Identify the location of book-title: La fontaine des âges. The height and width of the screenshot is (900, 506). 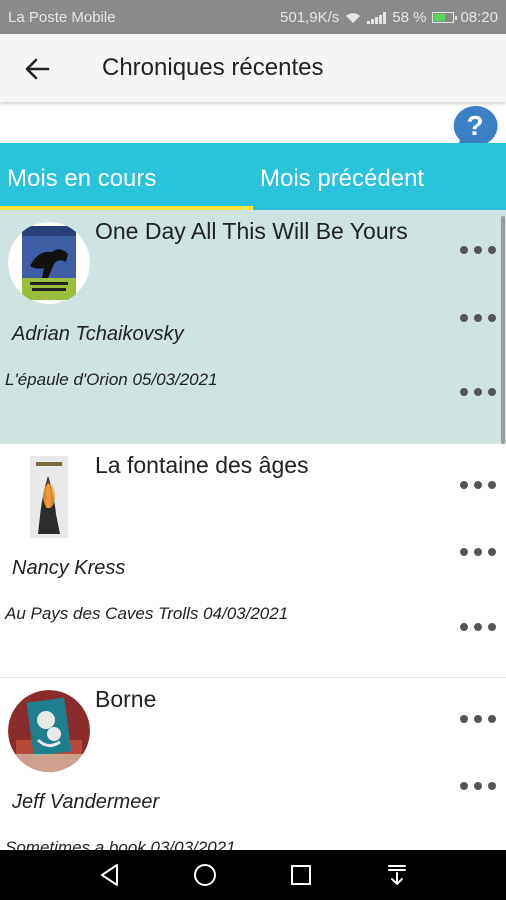
(202, 465).